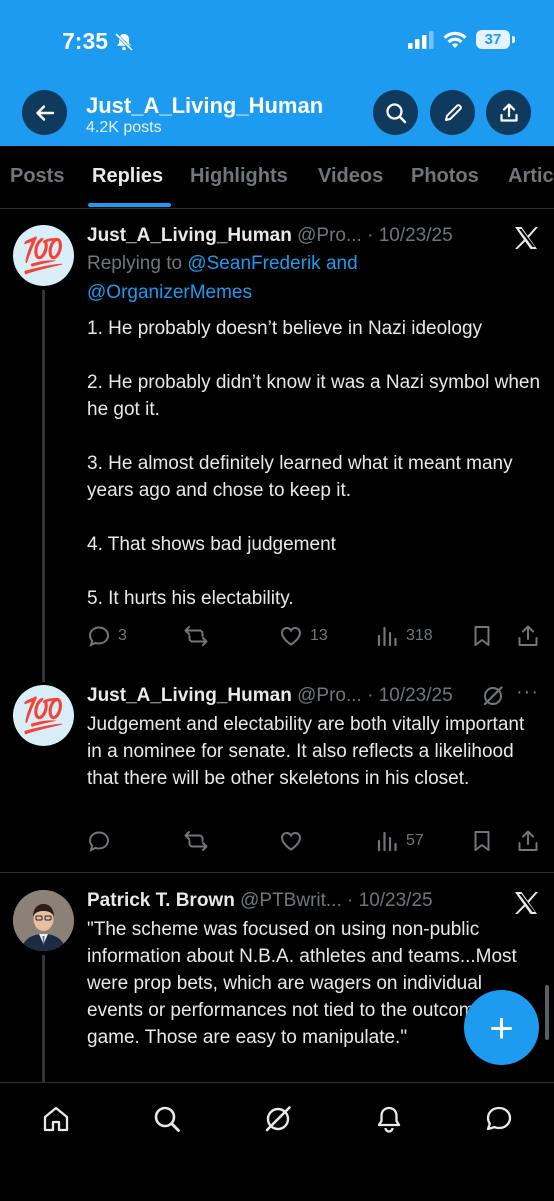 The image size is (554, 1201). I want to click on bell-icon, so click(389, 1119).